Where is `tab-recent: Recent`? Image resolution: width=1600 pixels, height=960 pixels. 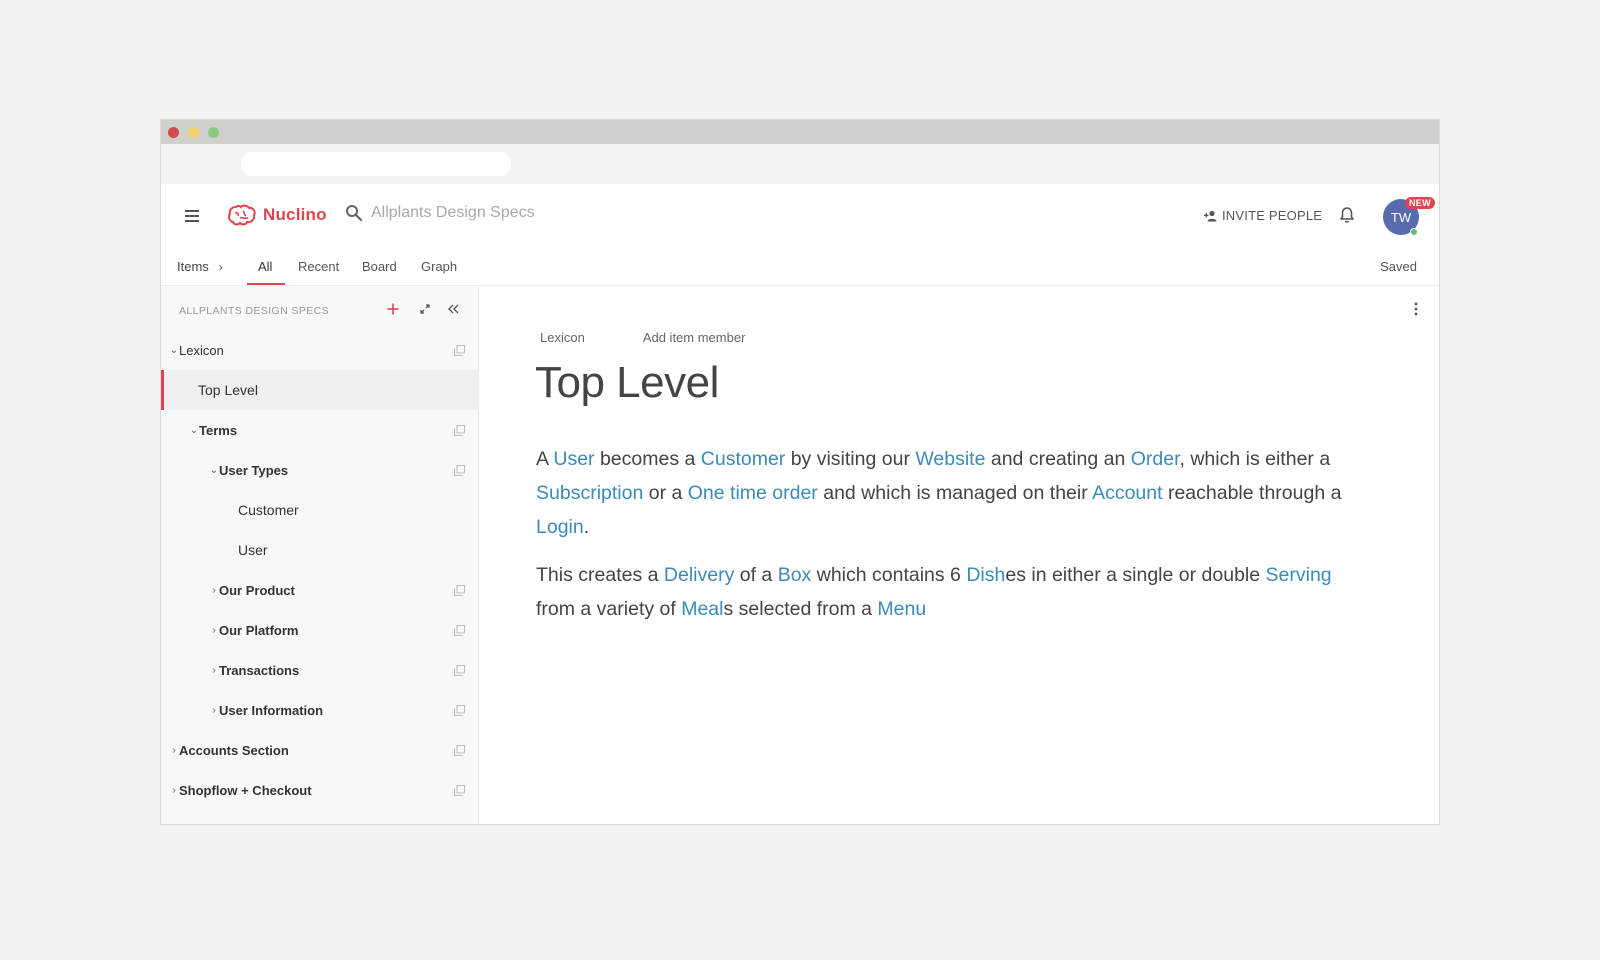
tab-recent: Recent is located at coordinates (318, 266).